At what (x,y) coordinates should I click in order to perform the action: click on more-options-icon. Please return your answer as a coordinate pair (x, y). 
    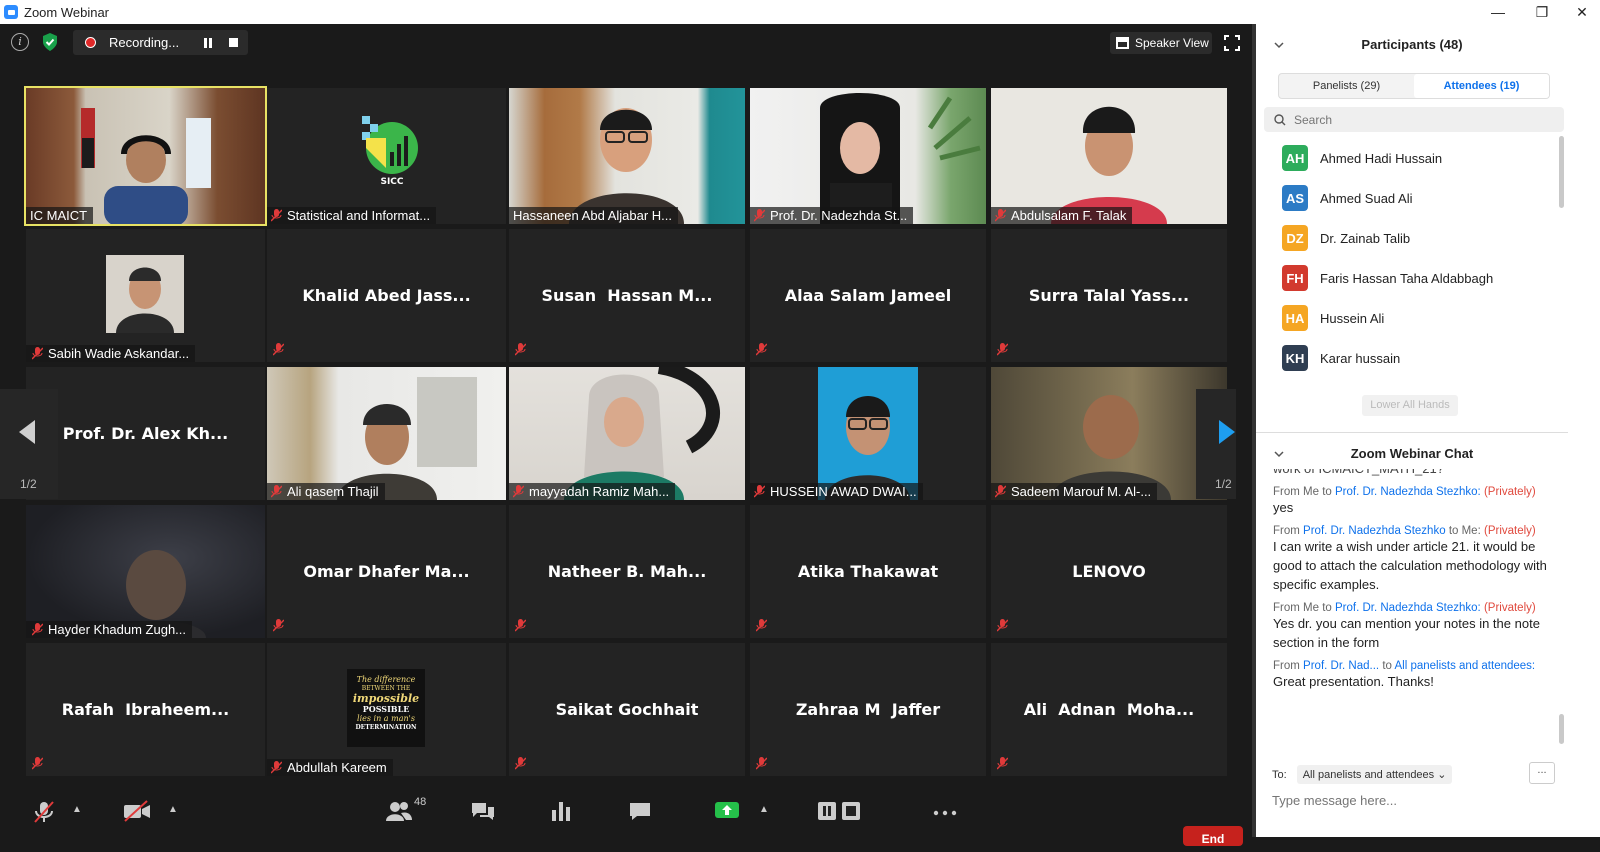
    Looking at the image, I should click on (945, 811).